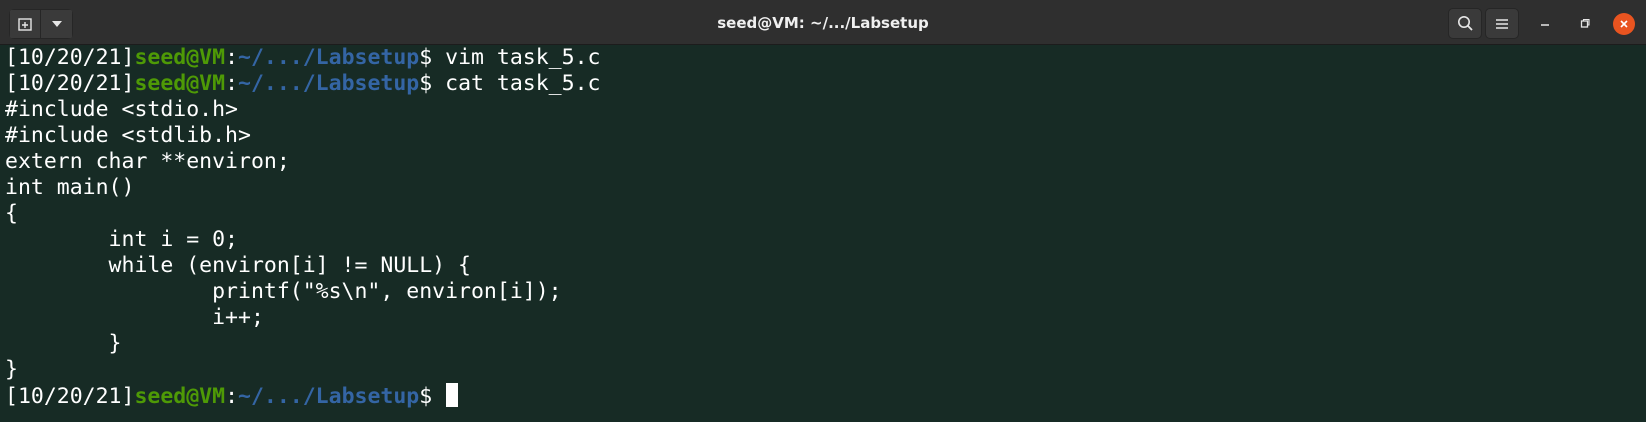  What do you see at coordinates (452, 395) in the screenshot?
I see `terminal-cursor` at bounding box center [452, 395].